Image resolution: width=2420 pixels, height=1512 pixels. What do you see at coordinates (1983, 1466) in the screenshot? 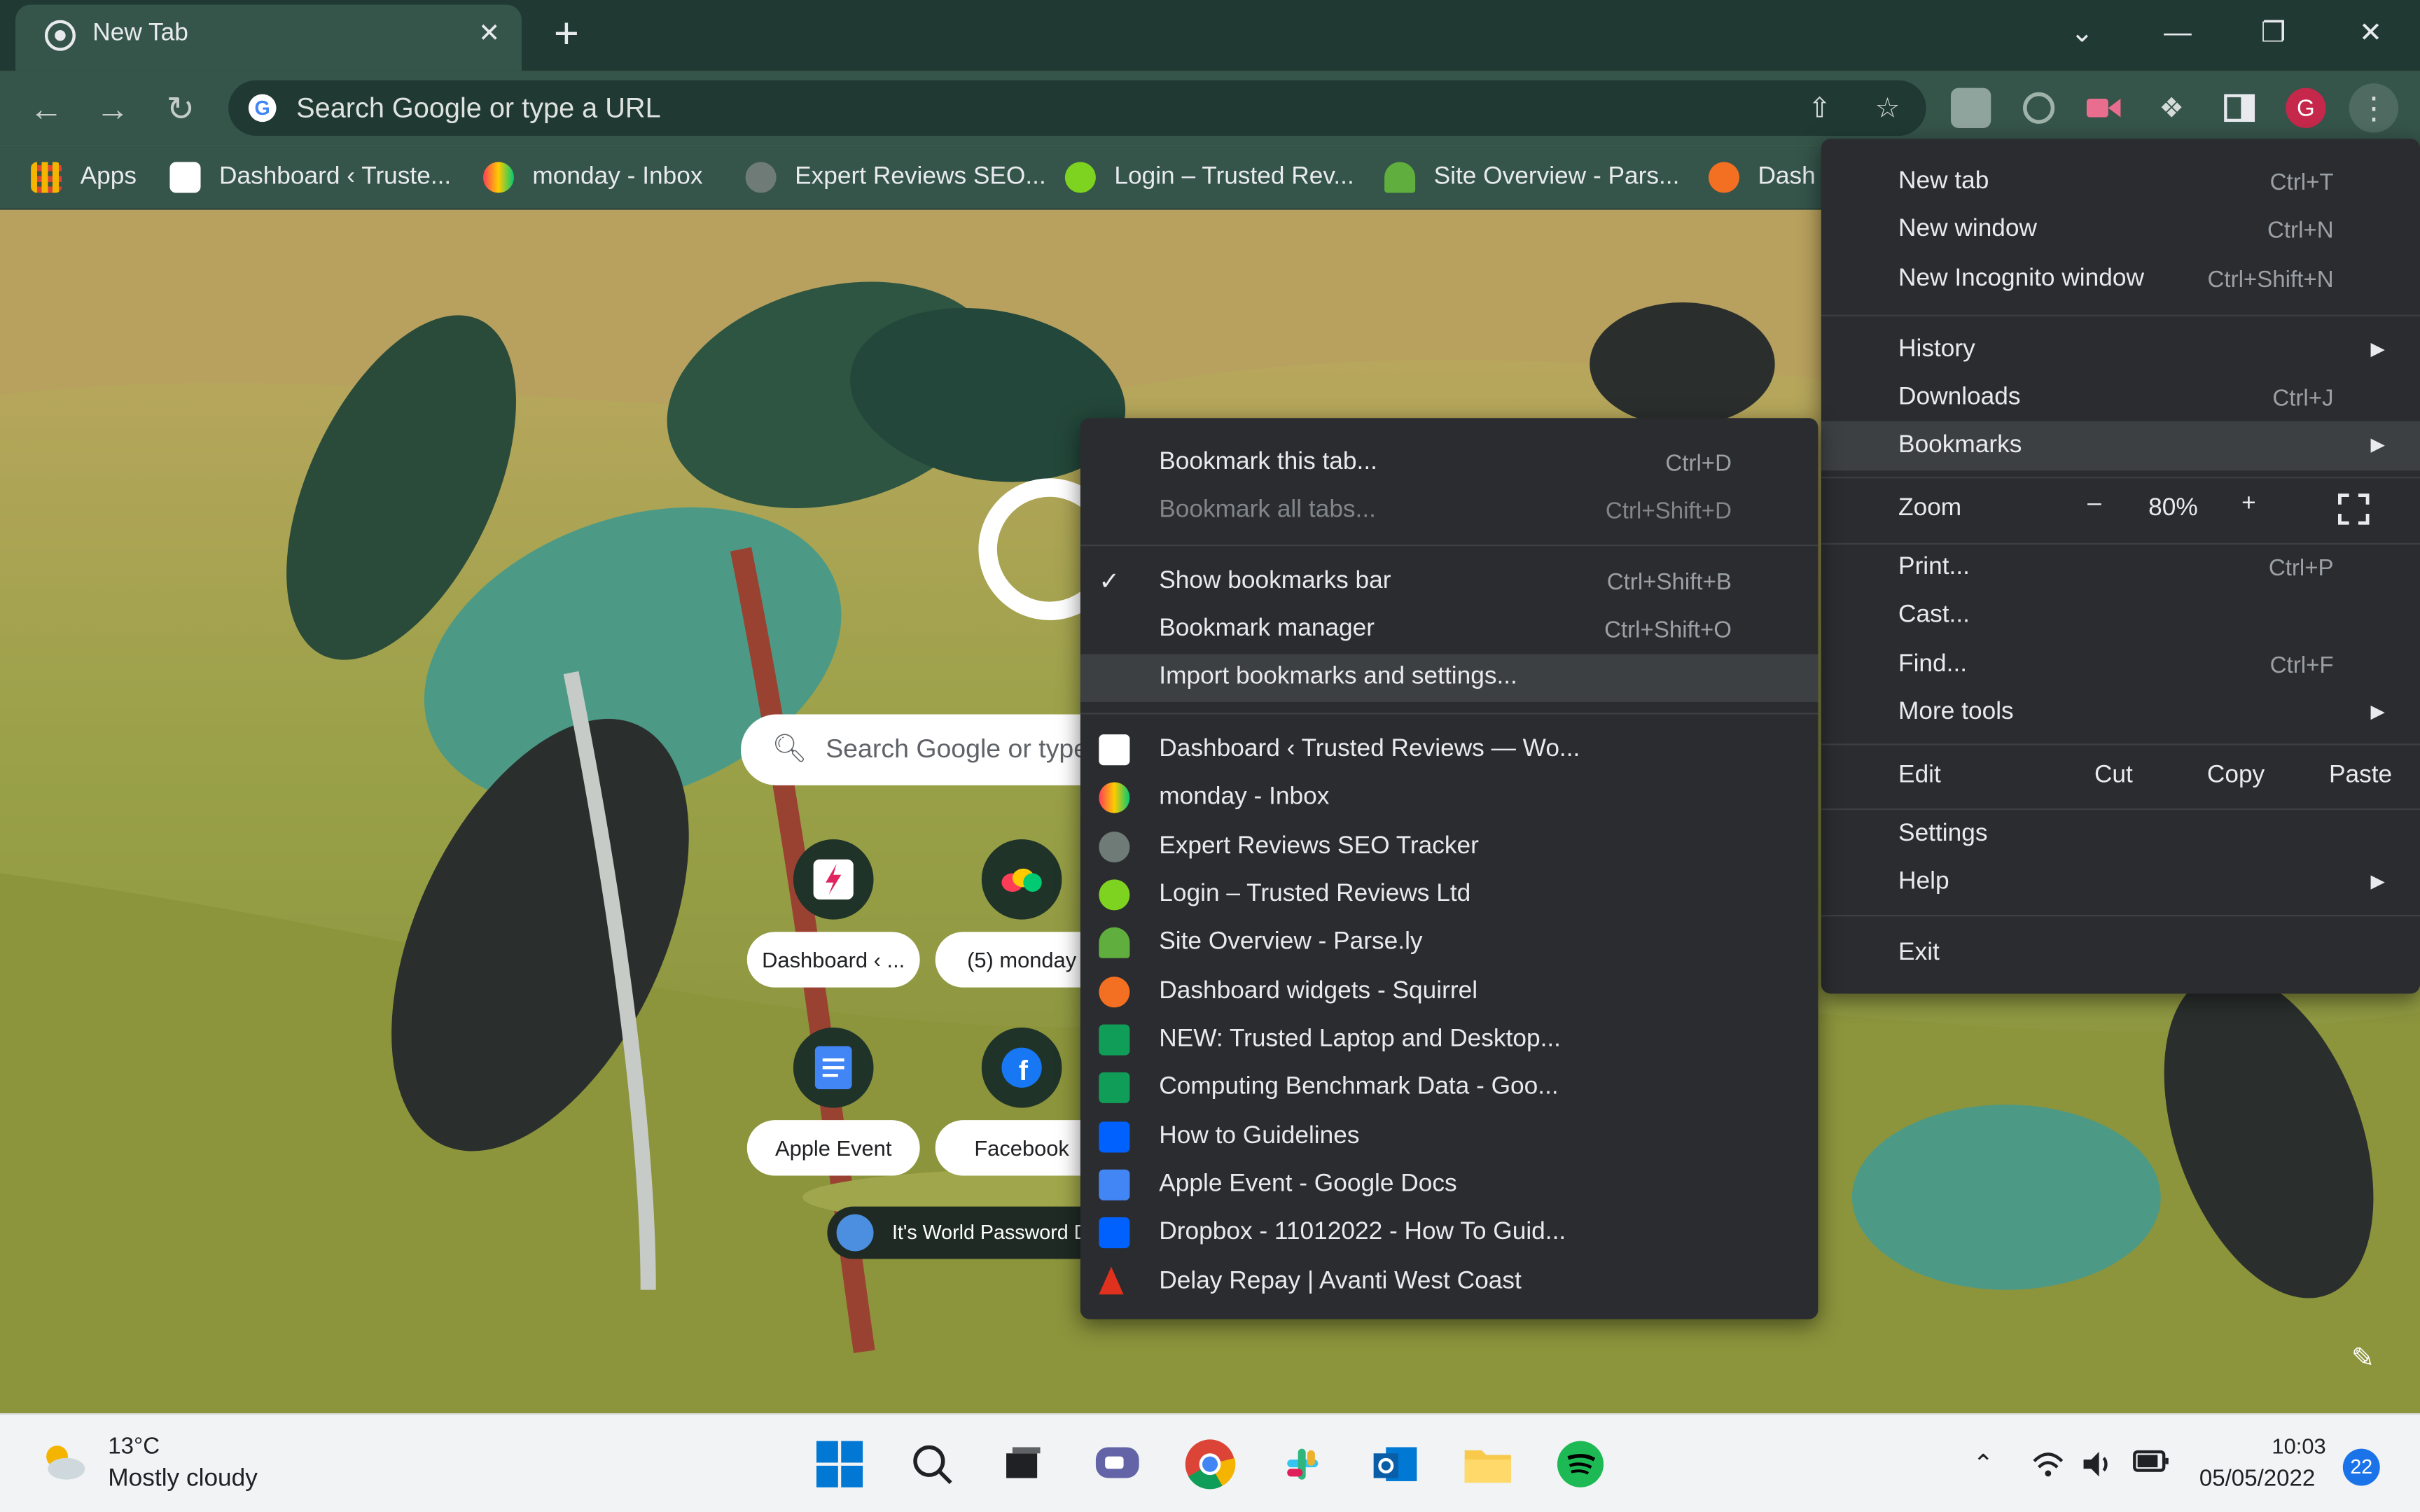
I see `chevron-up-icon: ⌃` at bounding box center [1983, 1466].